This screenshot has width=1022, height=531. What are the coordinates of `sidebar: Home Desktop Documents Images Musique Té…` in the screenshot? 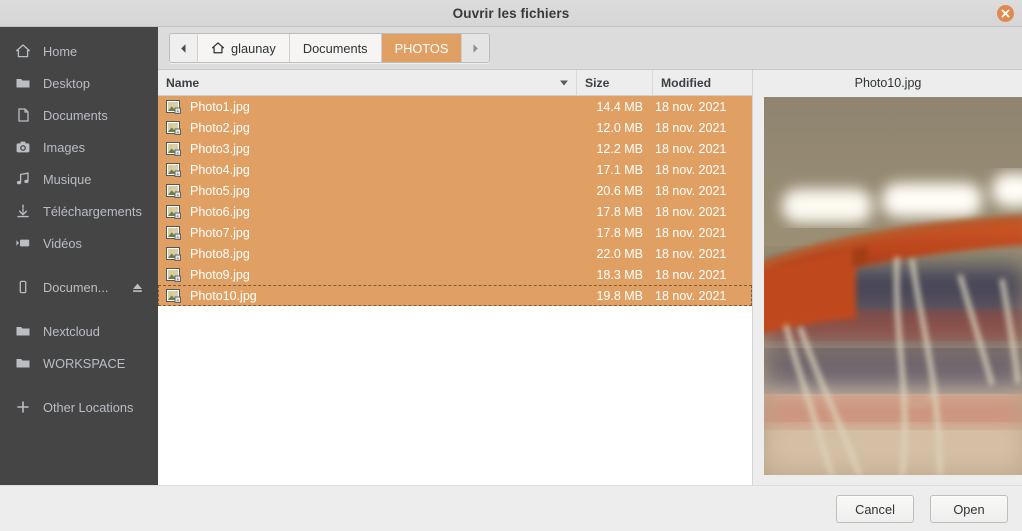 It's located at (79, 256).